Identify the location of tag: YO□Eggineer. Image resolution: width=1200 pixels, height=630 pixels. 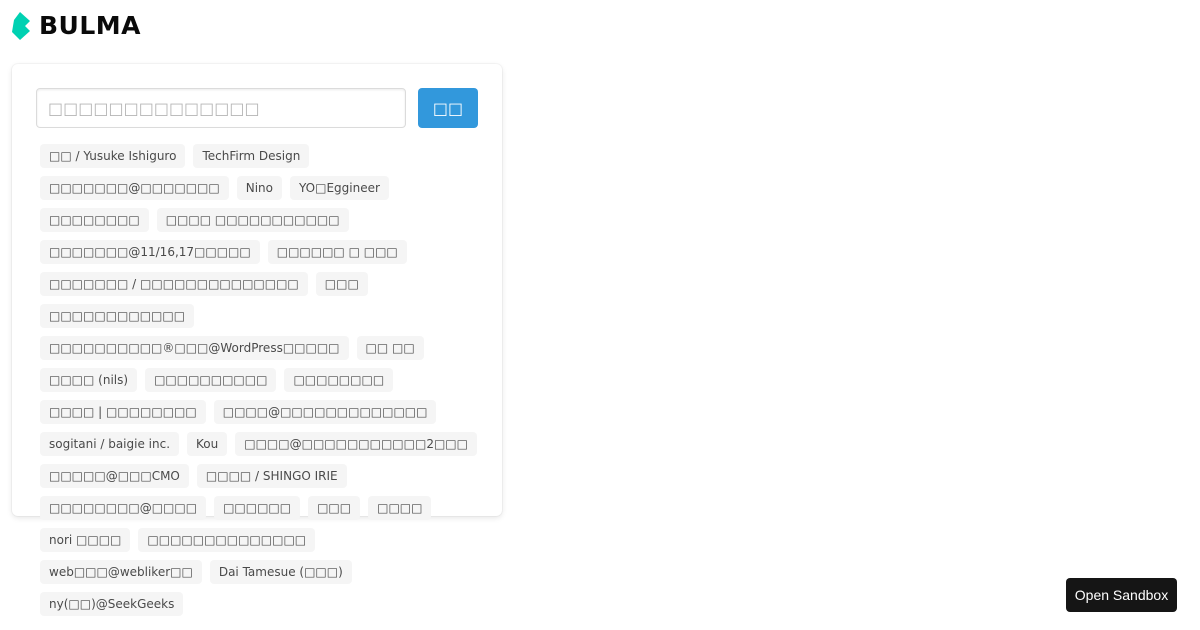
(339, 188).